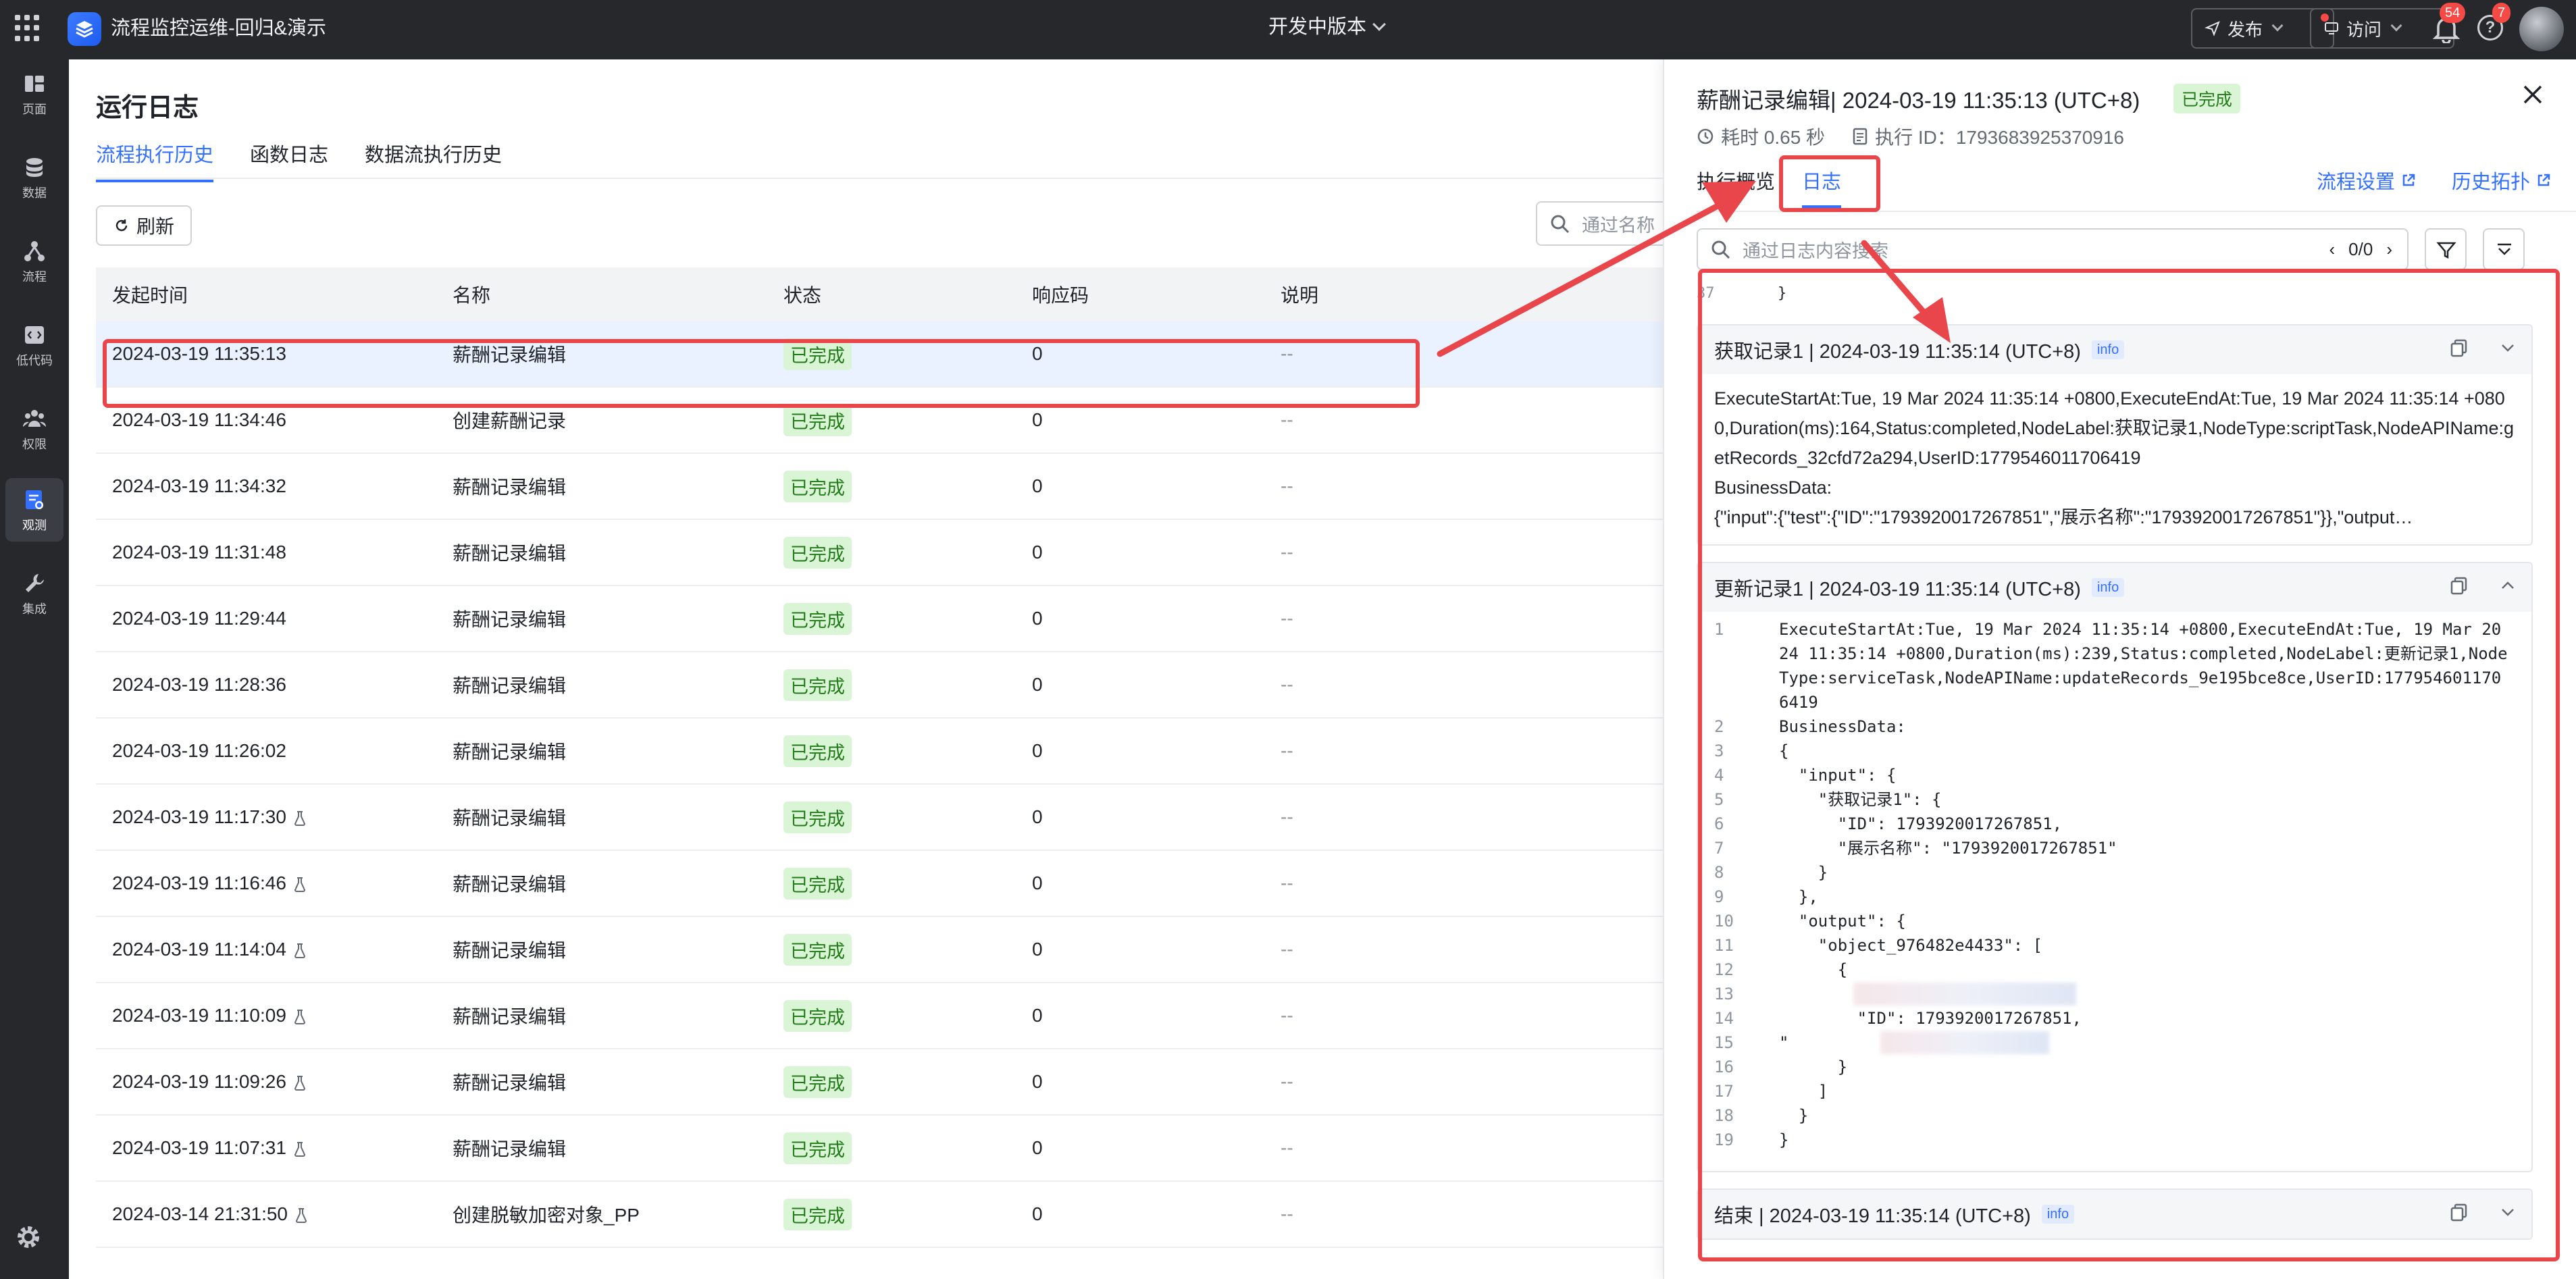 This screenshot has height=1279, width=2576. What do you see at coordinates (1736, 187) in the screenshot?
I see `tab-overview: 执行概览` at bounding box center [1736, 187].